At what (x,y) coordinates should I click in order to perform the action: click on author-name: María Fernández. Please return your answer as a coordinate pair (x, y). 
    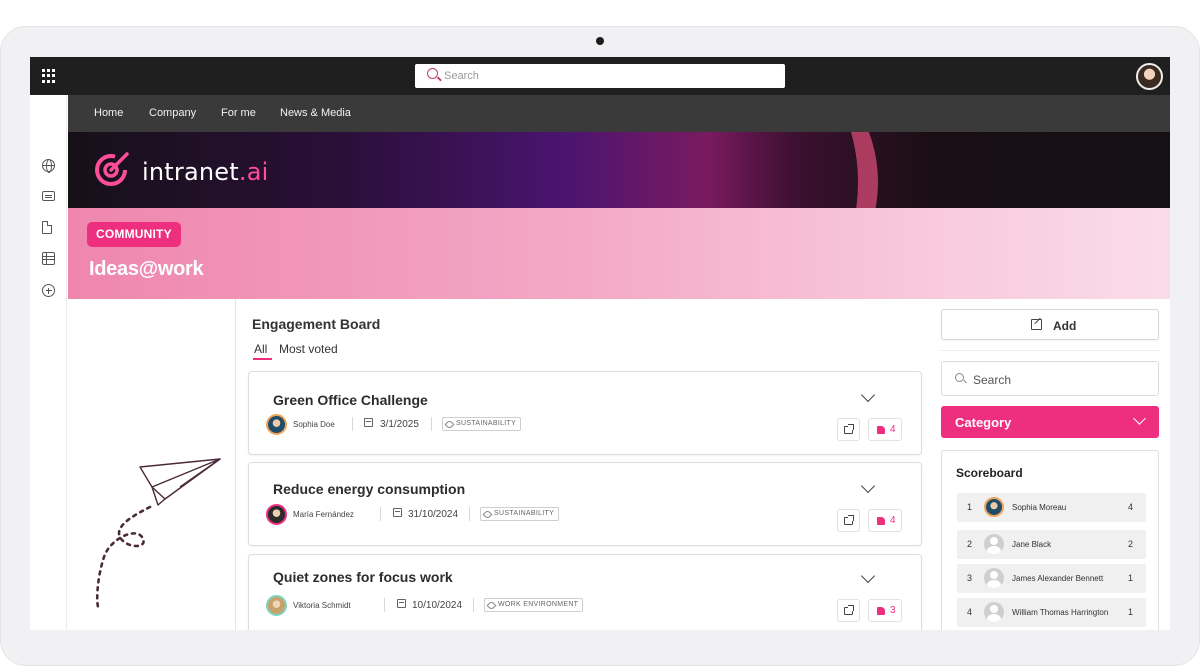
    Looking at the image, I should click on (323, 514).